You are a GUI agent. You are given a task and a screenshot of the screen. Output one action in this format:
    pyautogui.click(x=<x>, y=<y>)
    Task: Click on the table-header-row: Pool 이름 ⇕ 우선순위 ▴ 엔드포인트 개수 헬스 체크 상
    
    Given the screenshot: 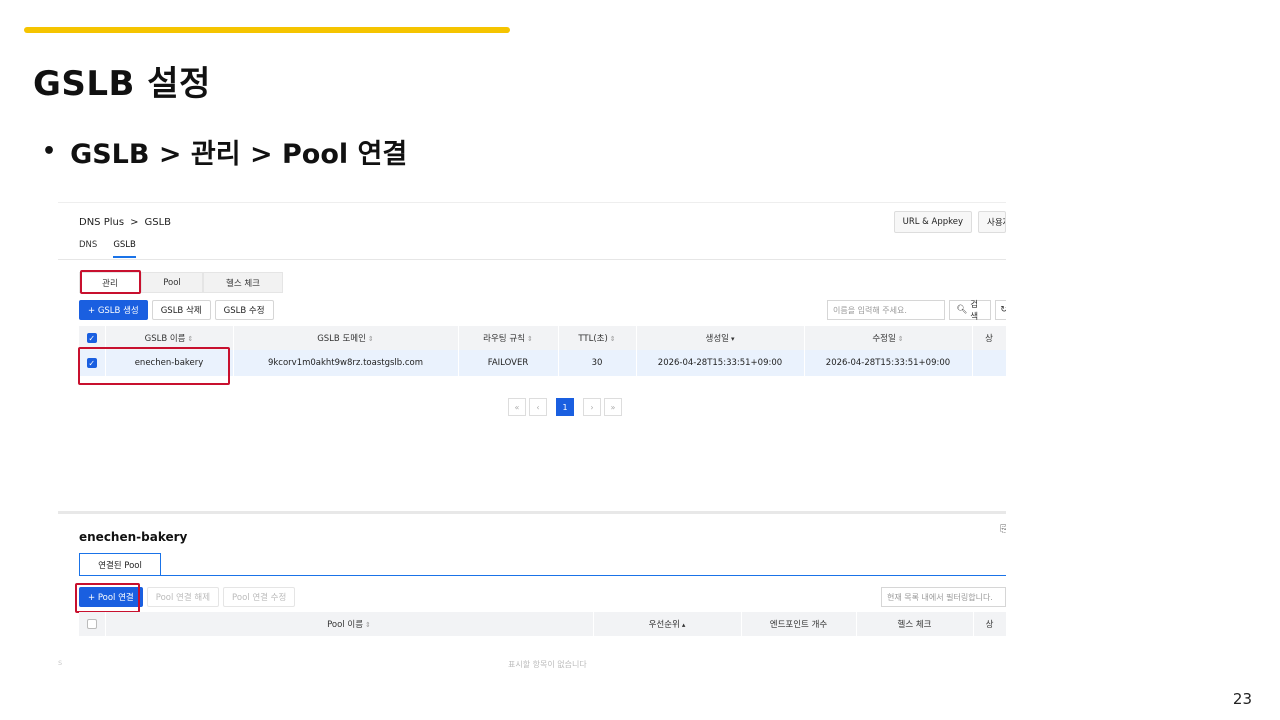 What is the action you would take?
    pyautogui.click(x=542, y=624)
    